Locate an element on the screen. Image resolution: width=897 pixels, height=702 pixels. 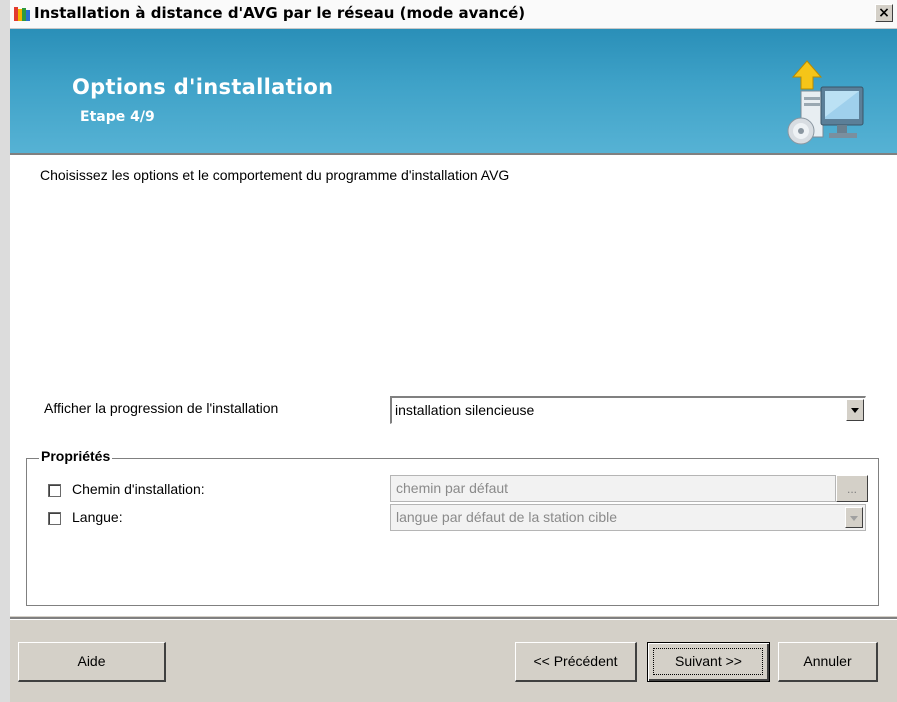
install-path-input: chemin par défaut is located at coordinates (613, 488).